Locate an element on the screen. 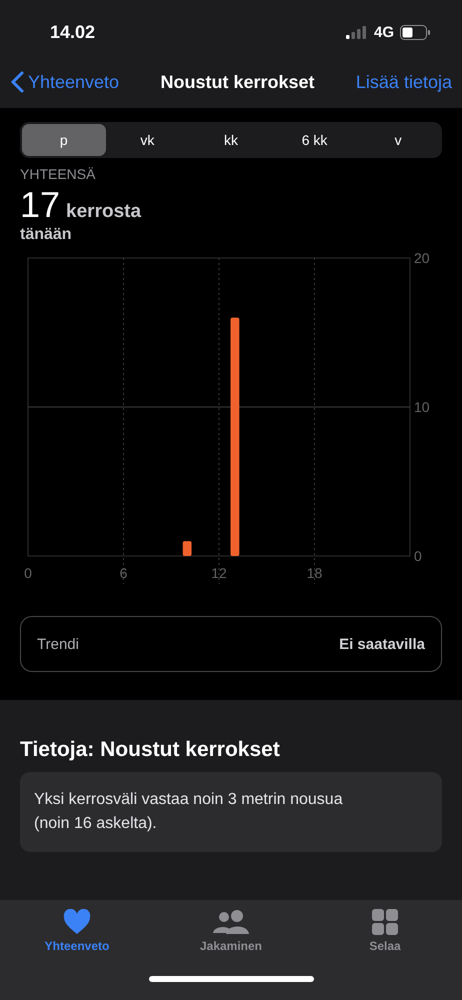  page-title: Noustut kerrokset is located at coordinates (237, 82).